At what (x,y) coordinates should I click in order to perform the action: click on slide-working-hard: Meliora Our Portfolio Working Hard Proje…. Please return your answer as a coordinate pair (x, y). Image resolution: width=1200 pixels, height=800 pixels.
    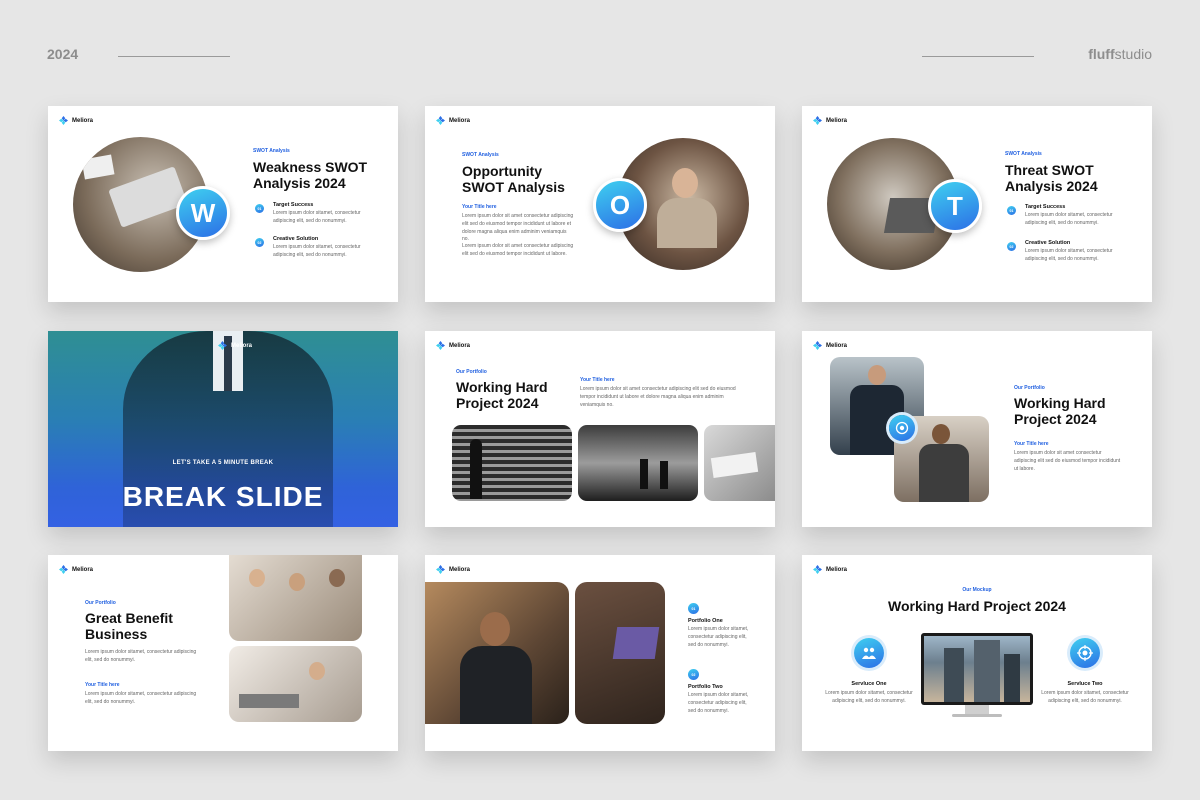
    Looking at the image, I should click on (977, 429).